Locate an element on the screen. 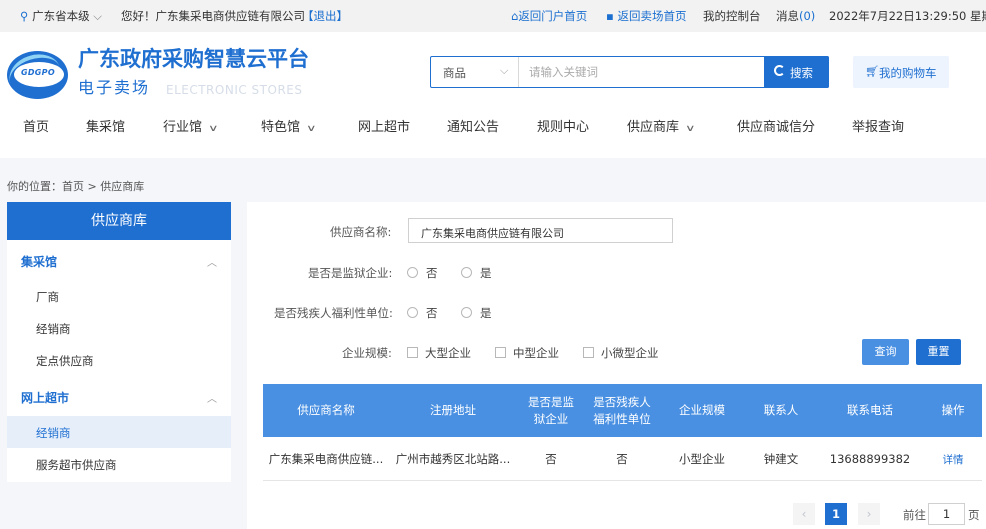 The image size is (986, 529). location-label: 广东省本级 is located at coordinates (61, 16).